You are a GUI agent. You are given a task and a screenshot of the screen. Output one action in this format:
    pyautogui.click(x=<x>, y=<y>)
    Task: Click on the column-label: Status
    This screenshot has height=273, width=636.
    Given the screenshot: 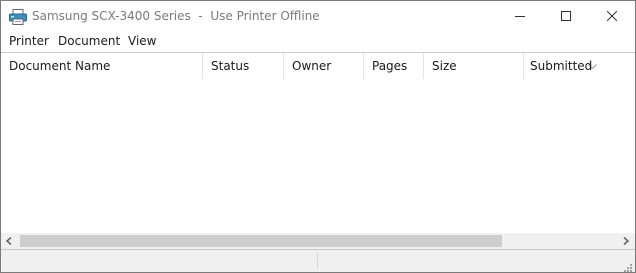 What is the action you would take?
    pyautogui.click(x=230, y=66)
    